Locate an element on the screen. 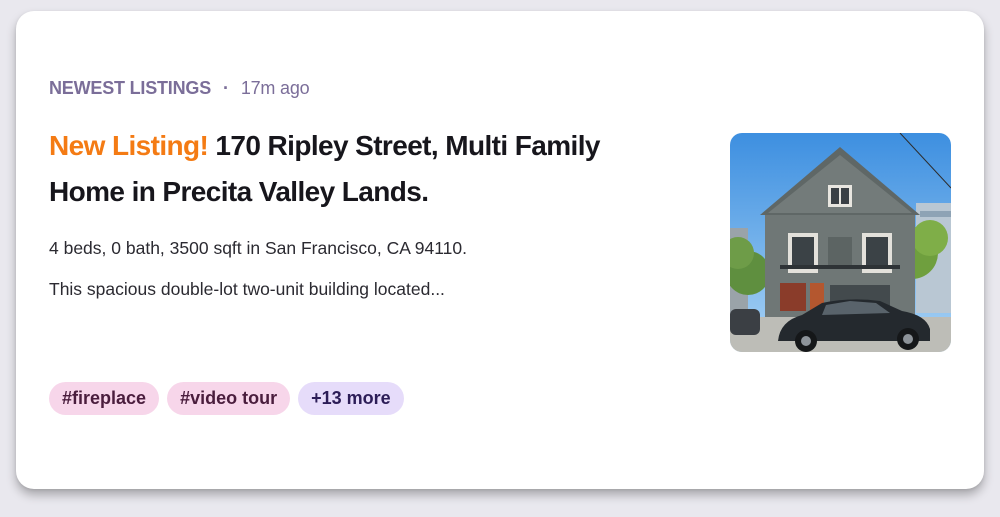  tag-video-tour: #video tour is located at coordinates (229, 398).